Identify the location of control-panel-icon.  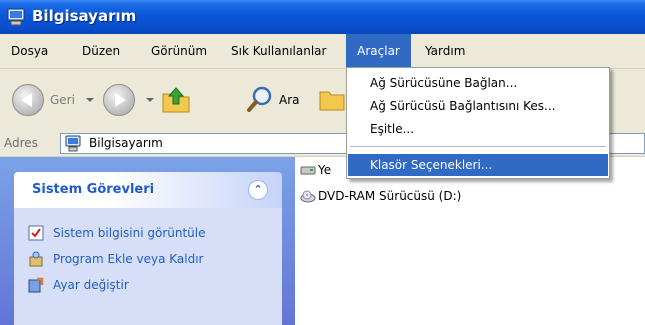
(36, 285).